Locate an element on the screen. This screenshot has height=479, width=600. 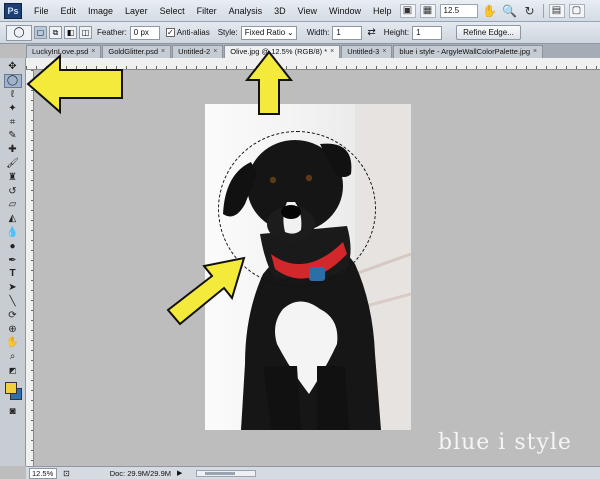
dodge-tool-icon: ● is located at coordinates (13, 246).